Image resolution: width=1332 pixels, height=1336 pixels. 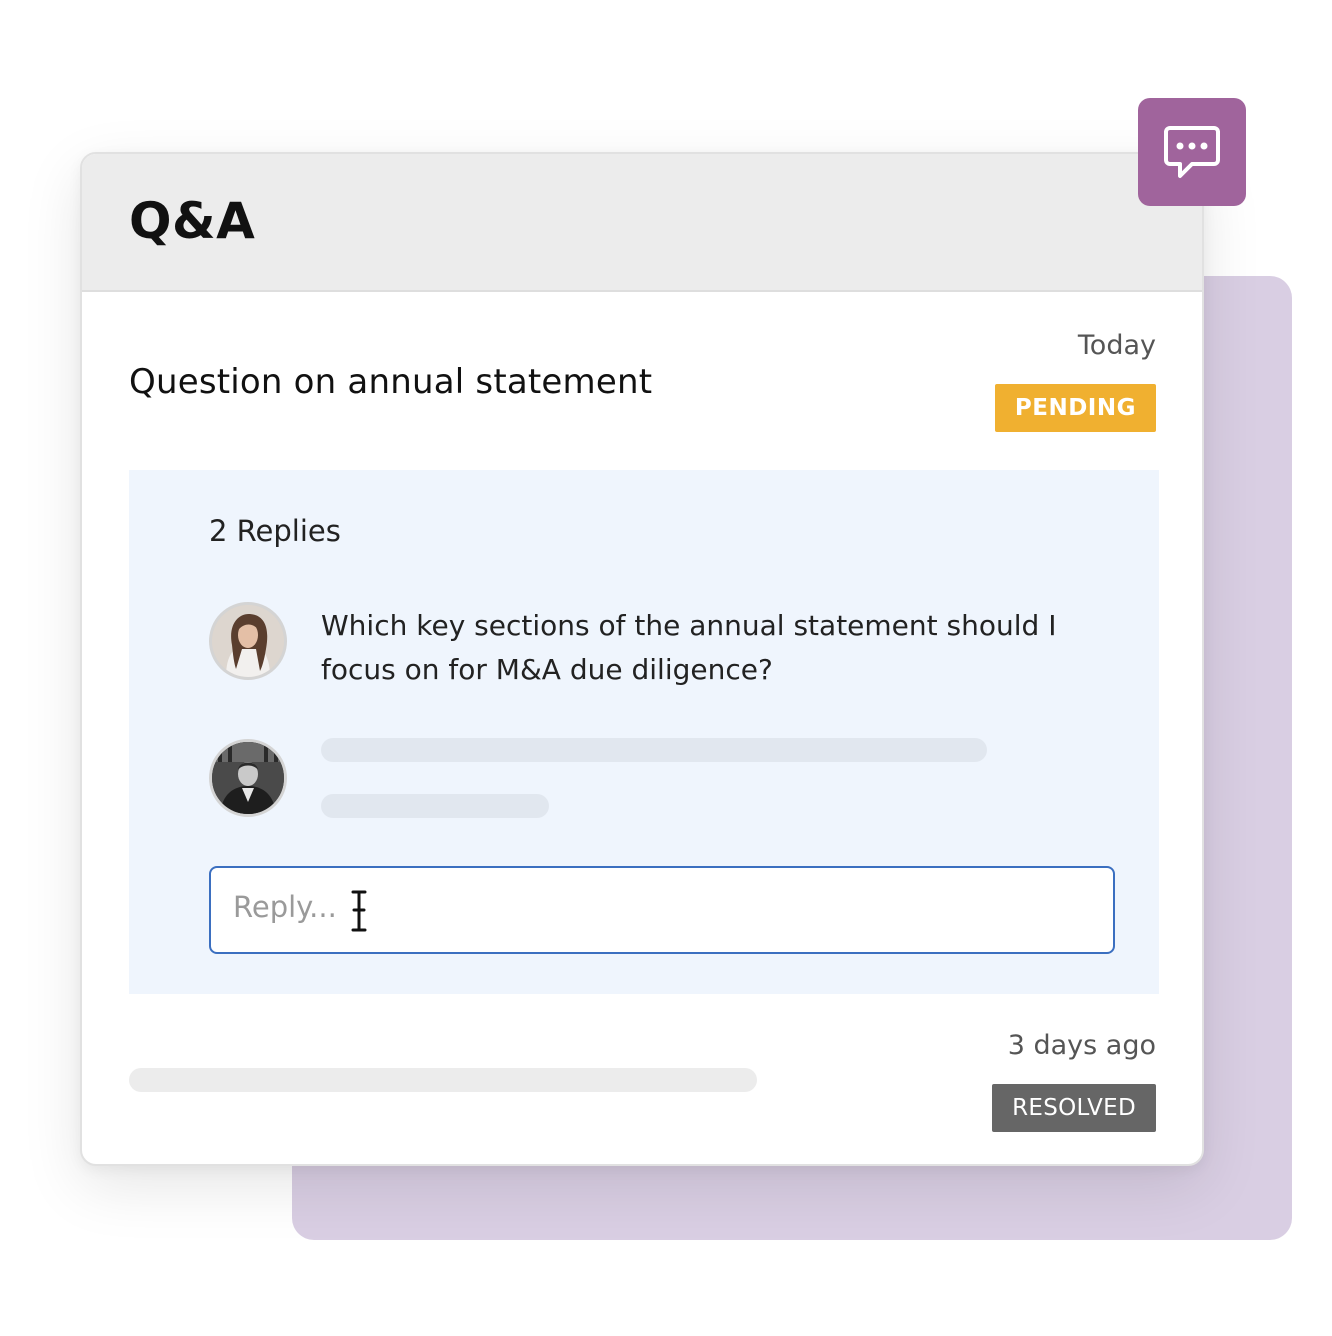 What do you see at coordinates (1081, 1045) in the screenshot?
I see `question-date: 3 days ago` at bounding box center [1081, 1045].